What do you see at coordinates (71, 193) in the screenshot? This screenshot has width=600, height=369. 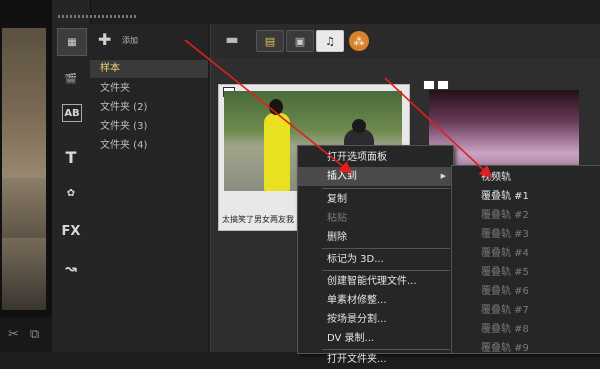 I see `graphic-icon: ✿` at bounding box center [71, 193].